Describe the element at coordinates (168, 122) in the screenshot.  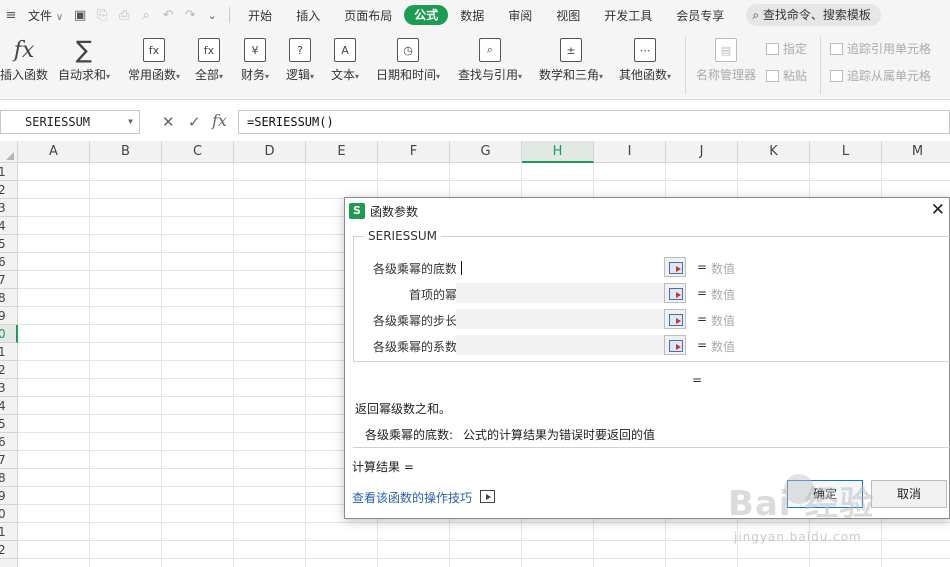
I see `cancel-formula-icon: ✕` at that location.